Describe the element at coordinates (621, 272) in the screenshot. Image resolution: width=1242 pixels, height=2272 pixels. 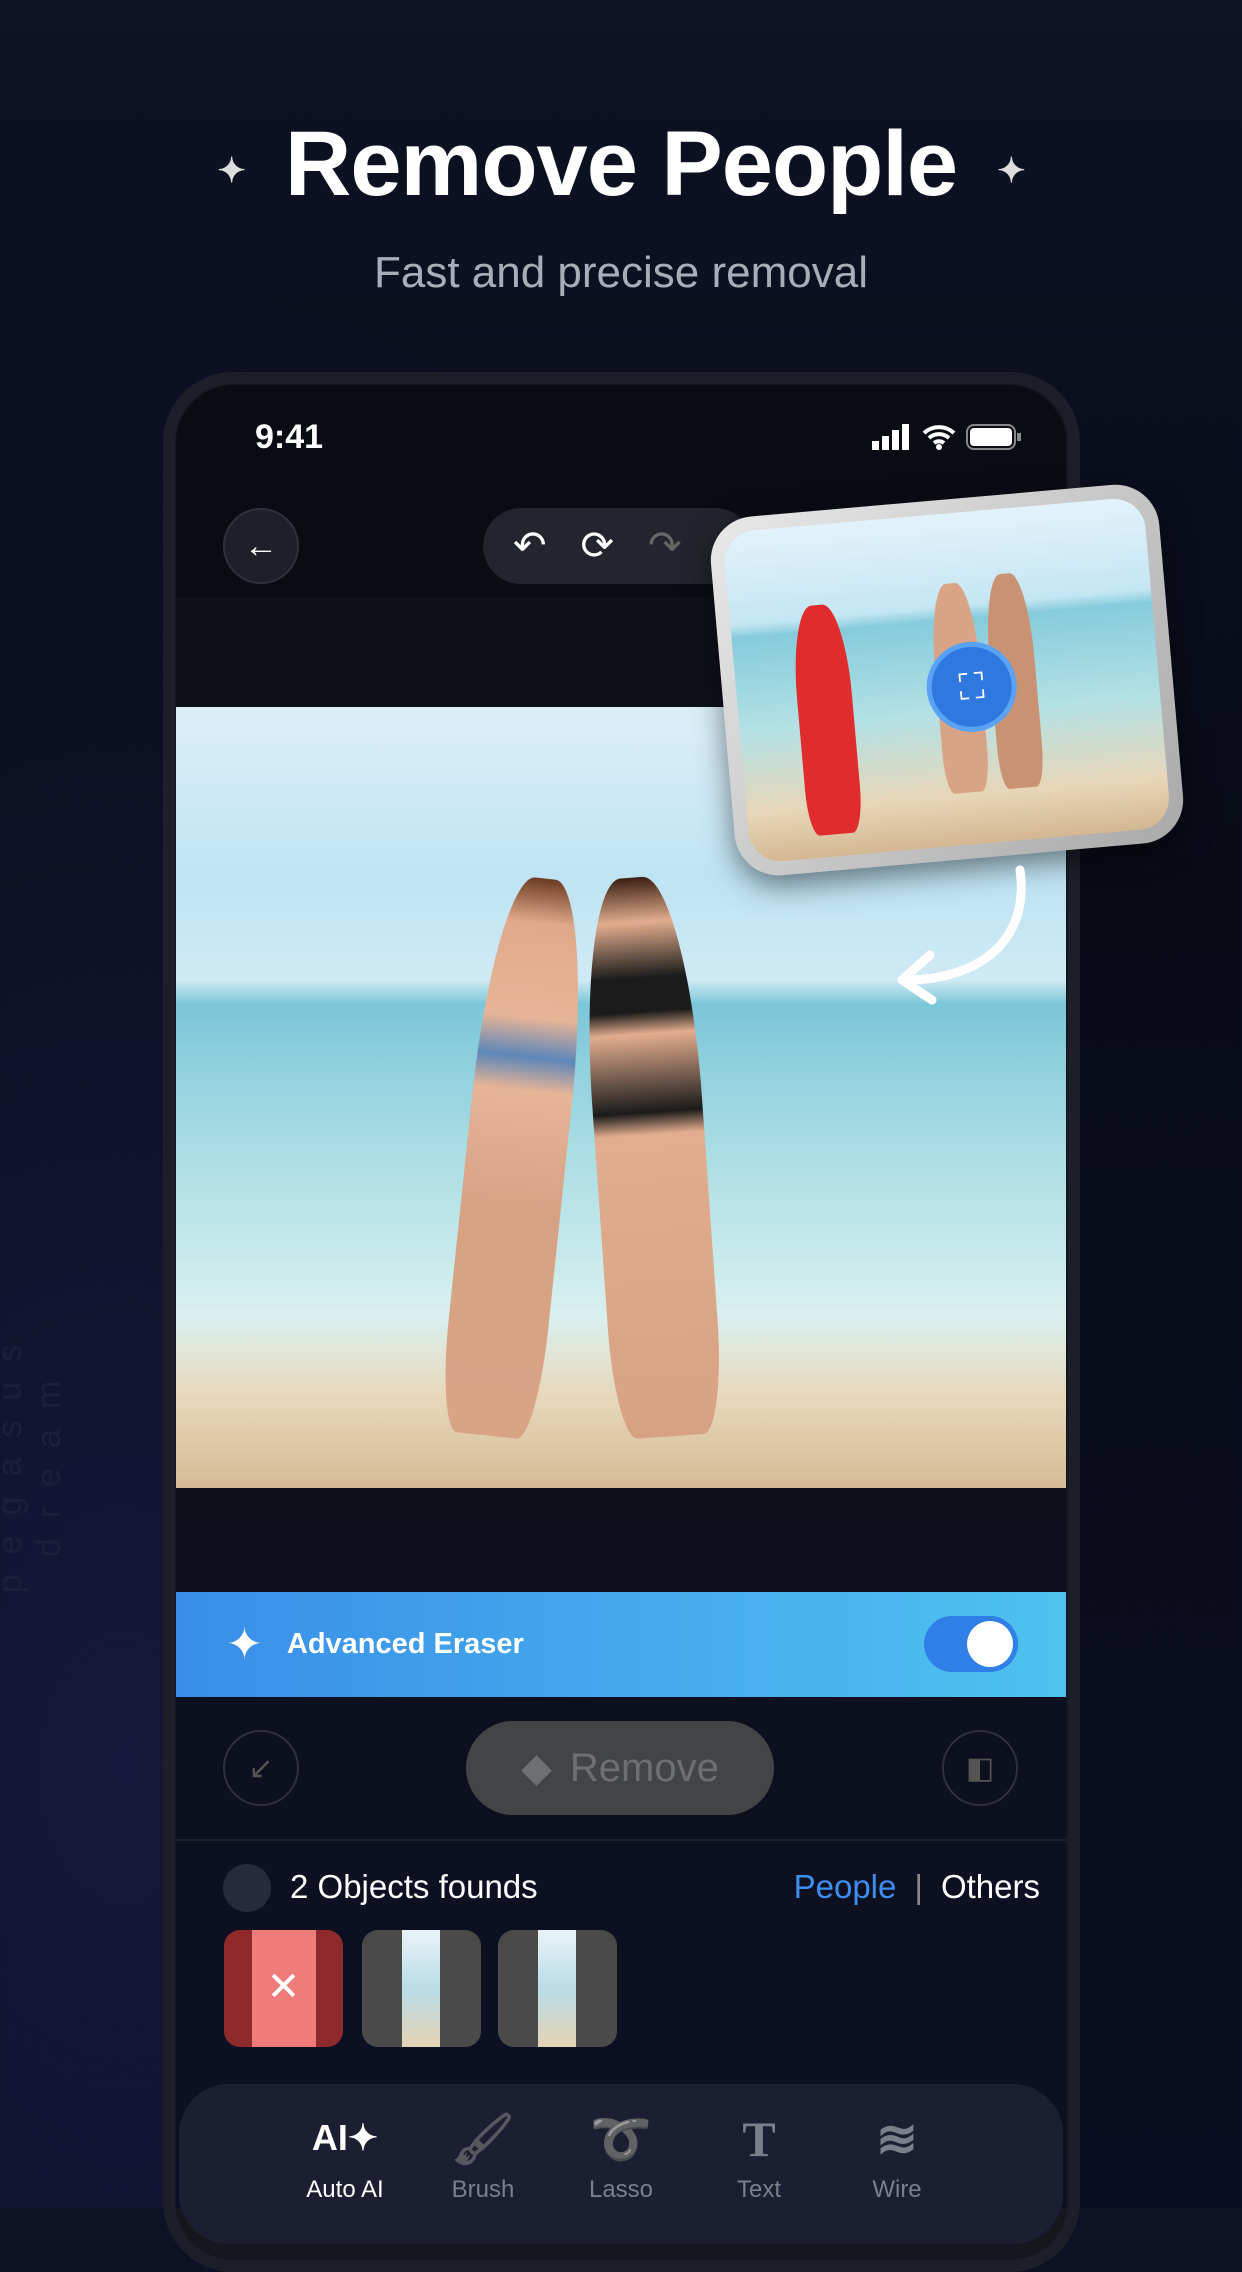
I see `page-subtitle: Fast and precise removal` at that location.